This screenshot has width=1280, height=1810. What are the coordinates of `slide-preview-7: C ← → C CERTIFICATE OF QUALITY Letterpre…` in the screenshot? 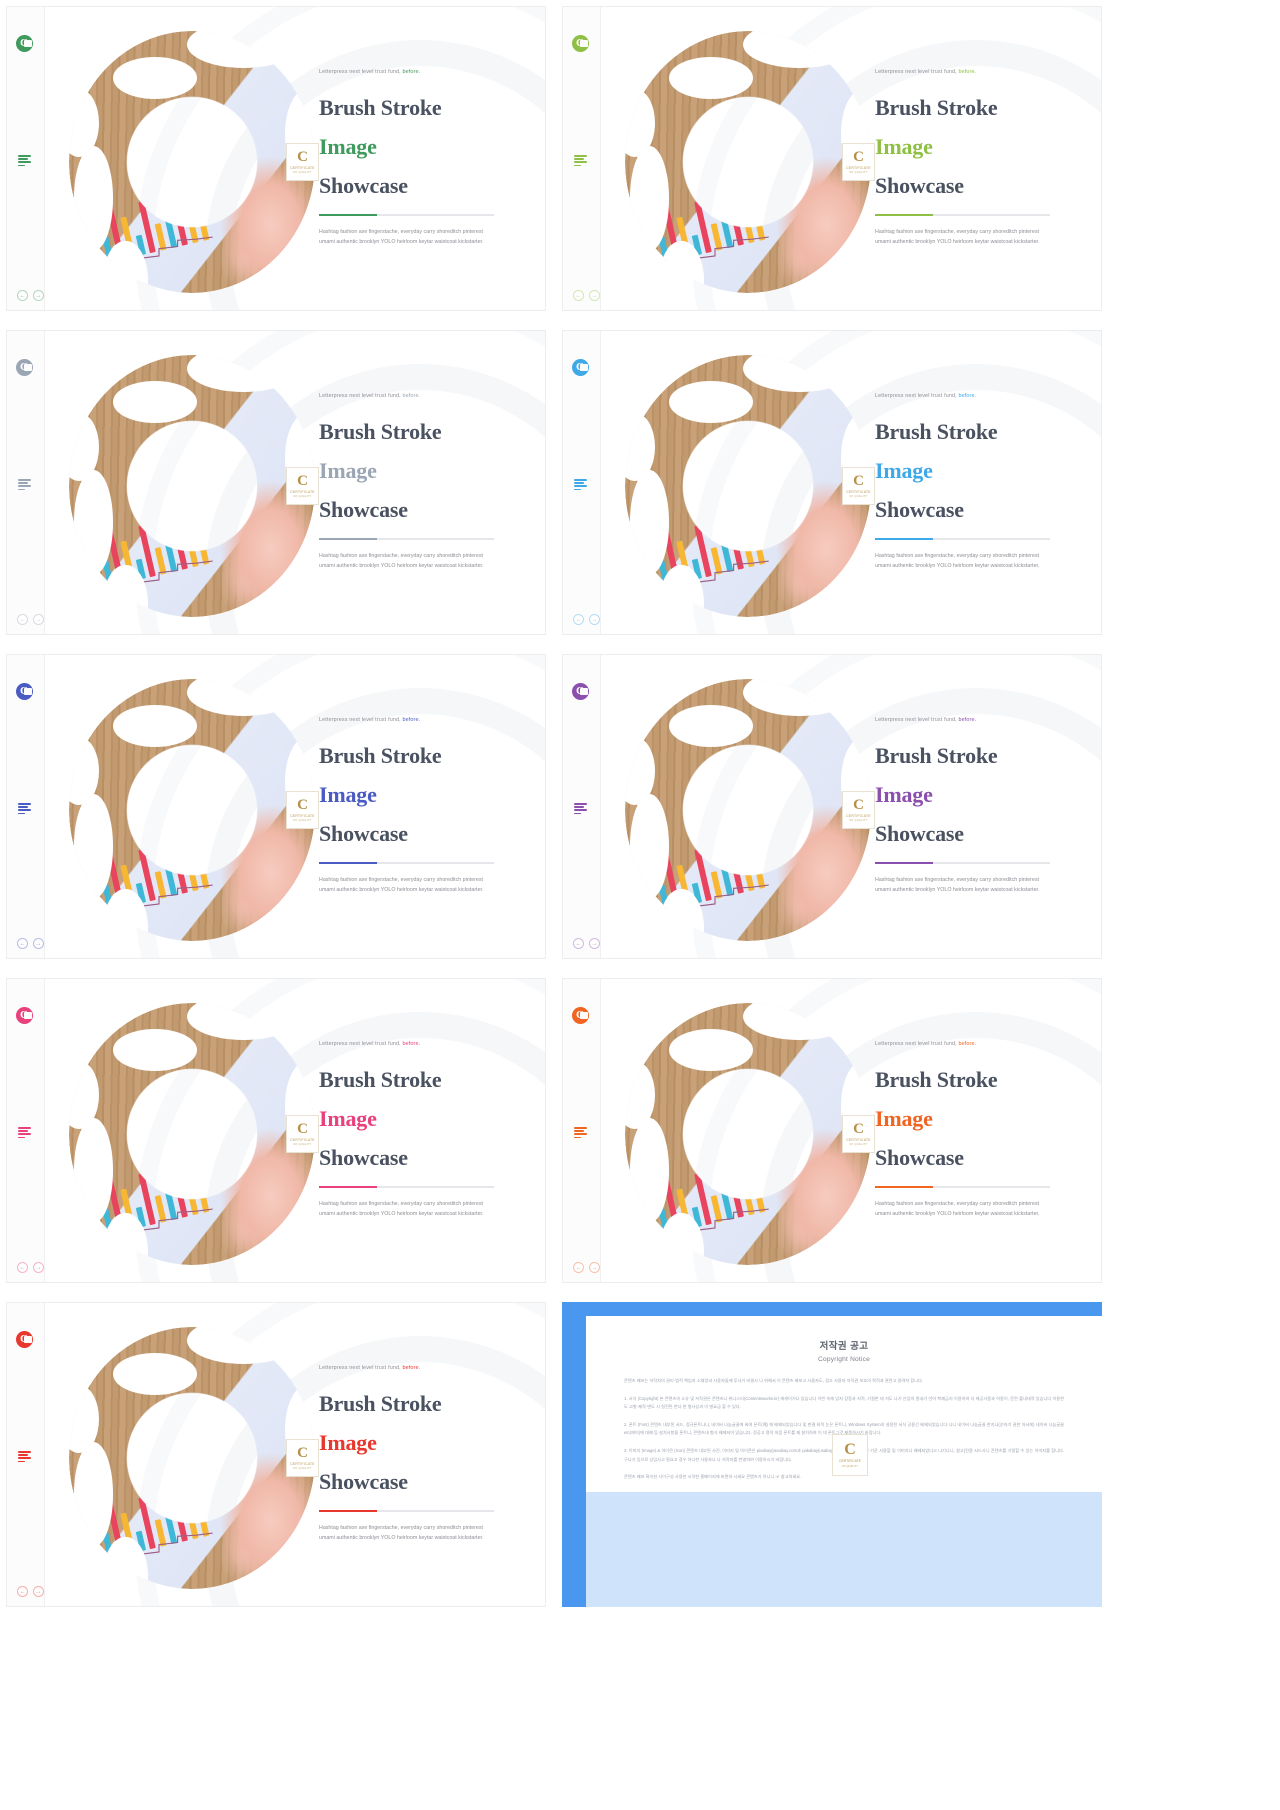 It's located at (276, 1130).